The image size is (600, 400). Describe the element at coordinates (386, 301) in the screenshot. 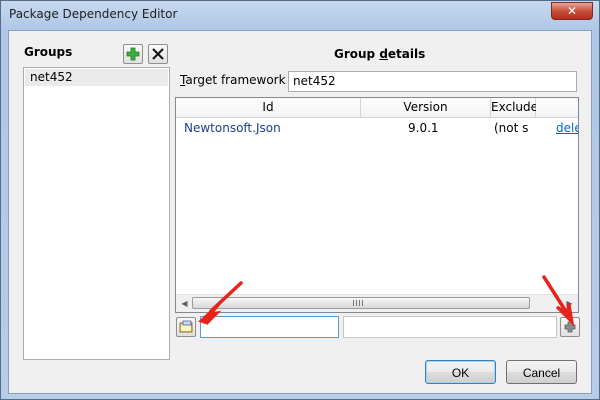

I see `annotation-arrows` at that location.